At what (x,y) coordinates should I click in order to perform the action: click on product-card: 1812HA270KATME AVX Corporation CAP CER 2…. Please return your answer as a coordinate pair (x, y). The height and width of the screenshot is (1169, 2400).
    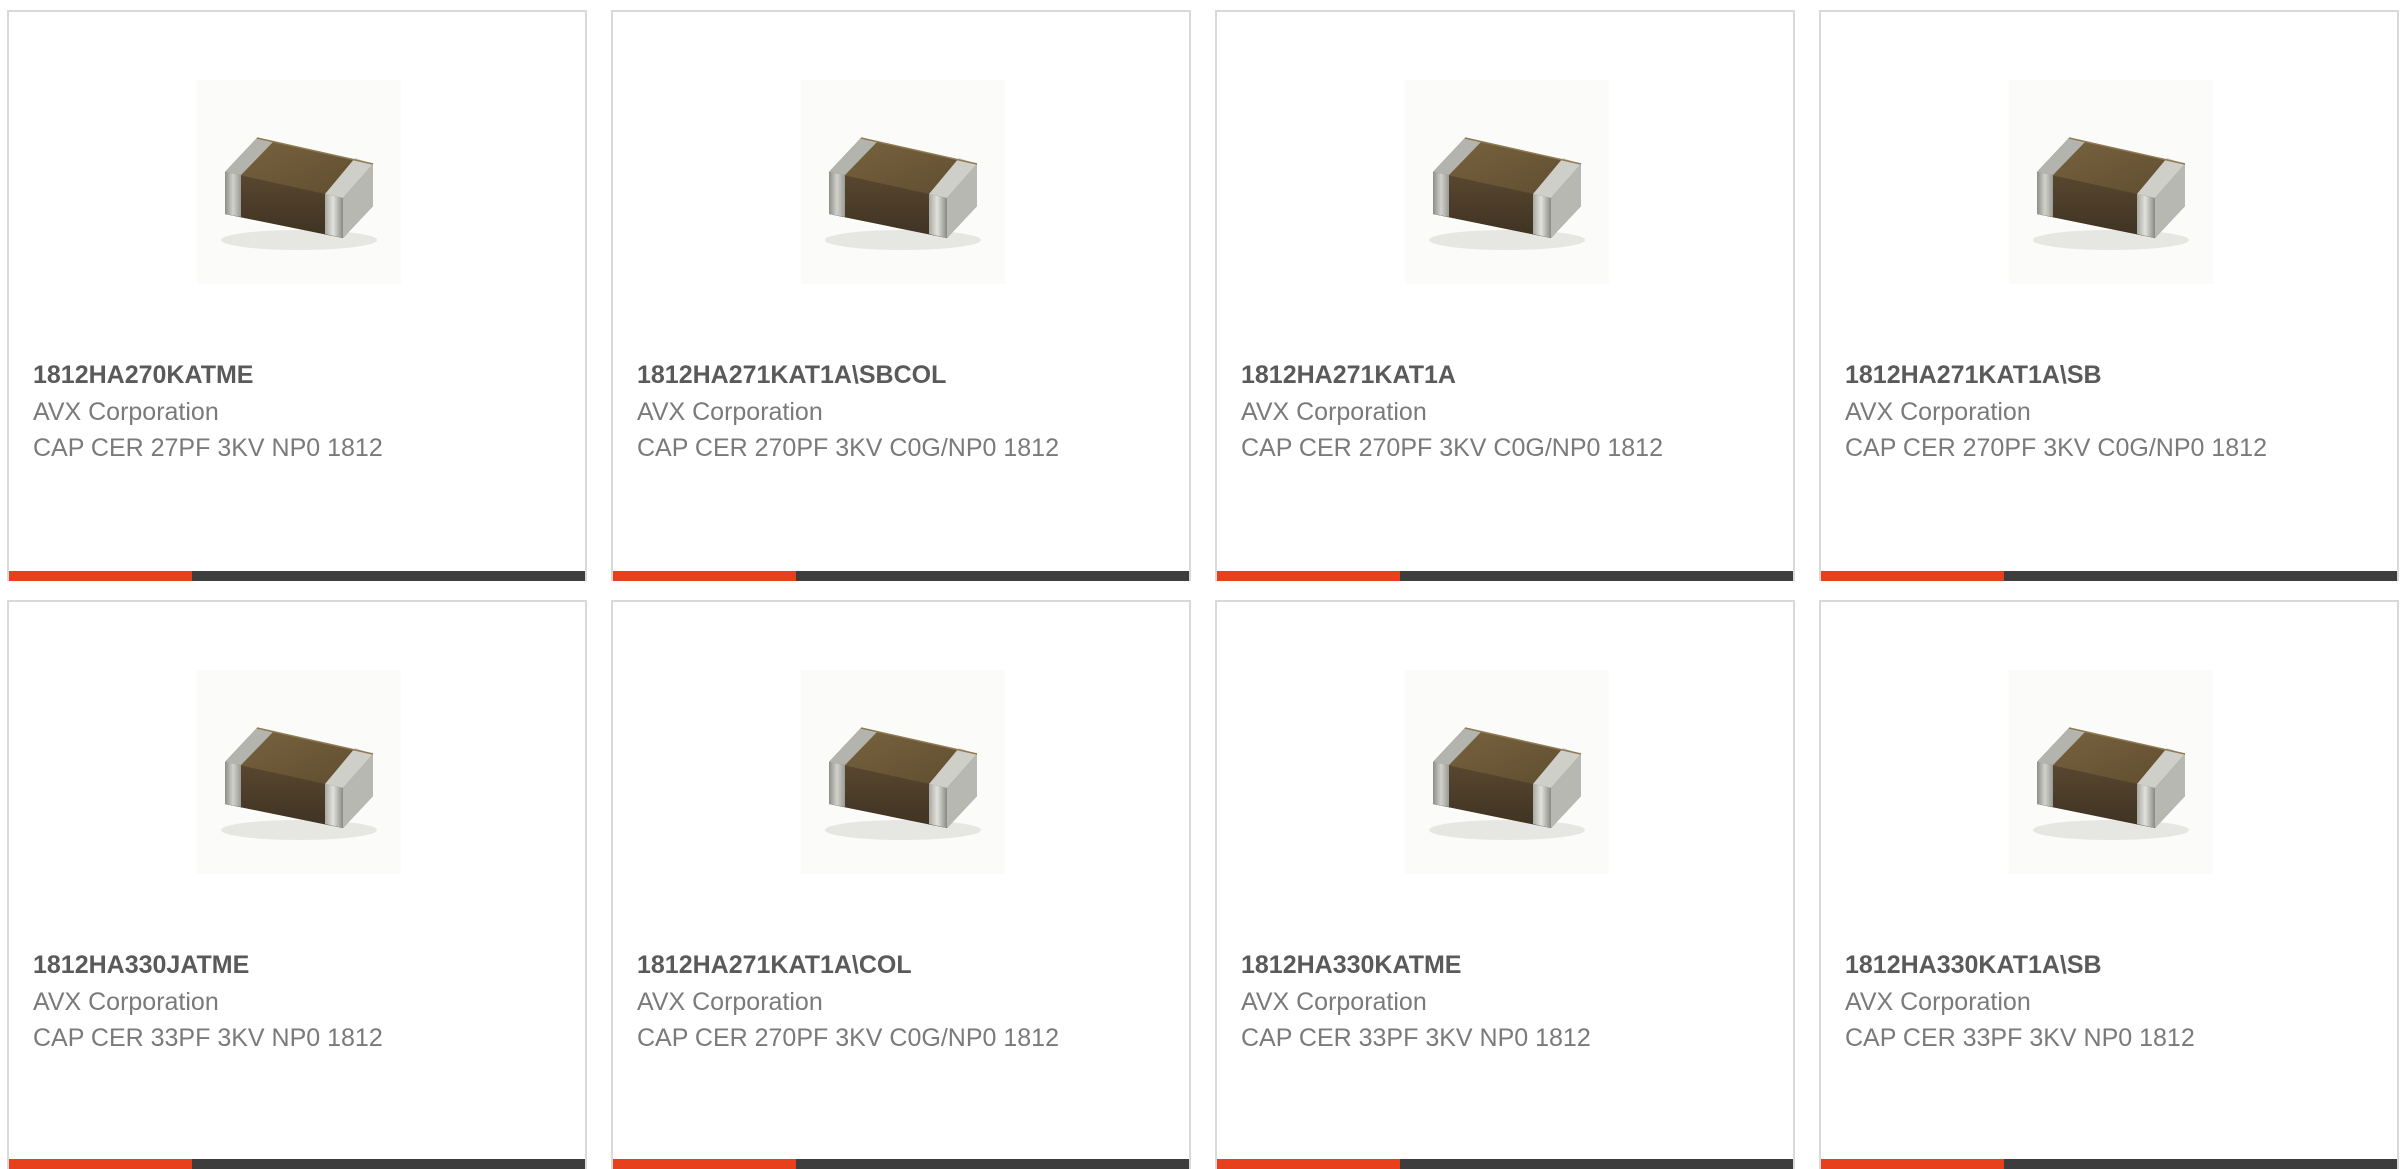
    Looking at the image, I should click on (297, 295).